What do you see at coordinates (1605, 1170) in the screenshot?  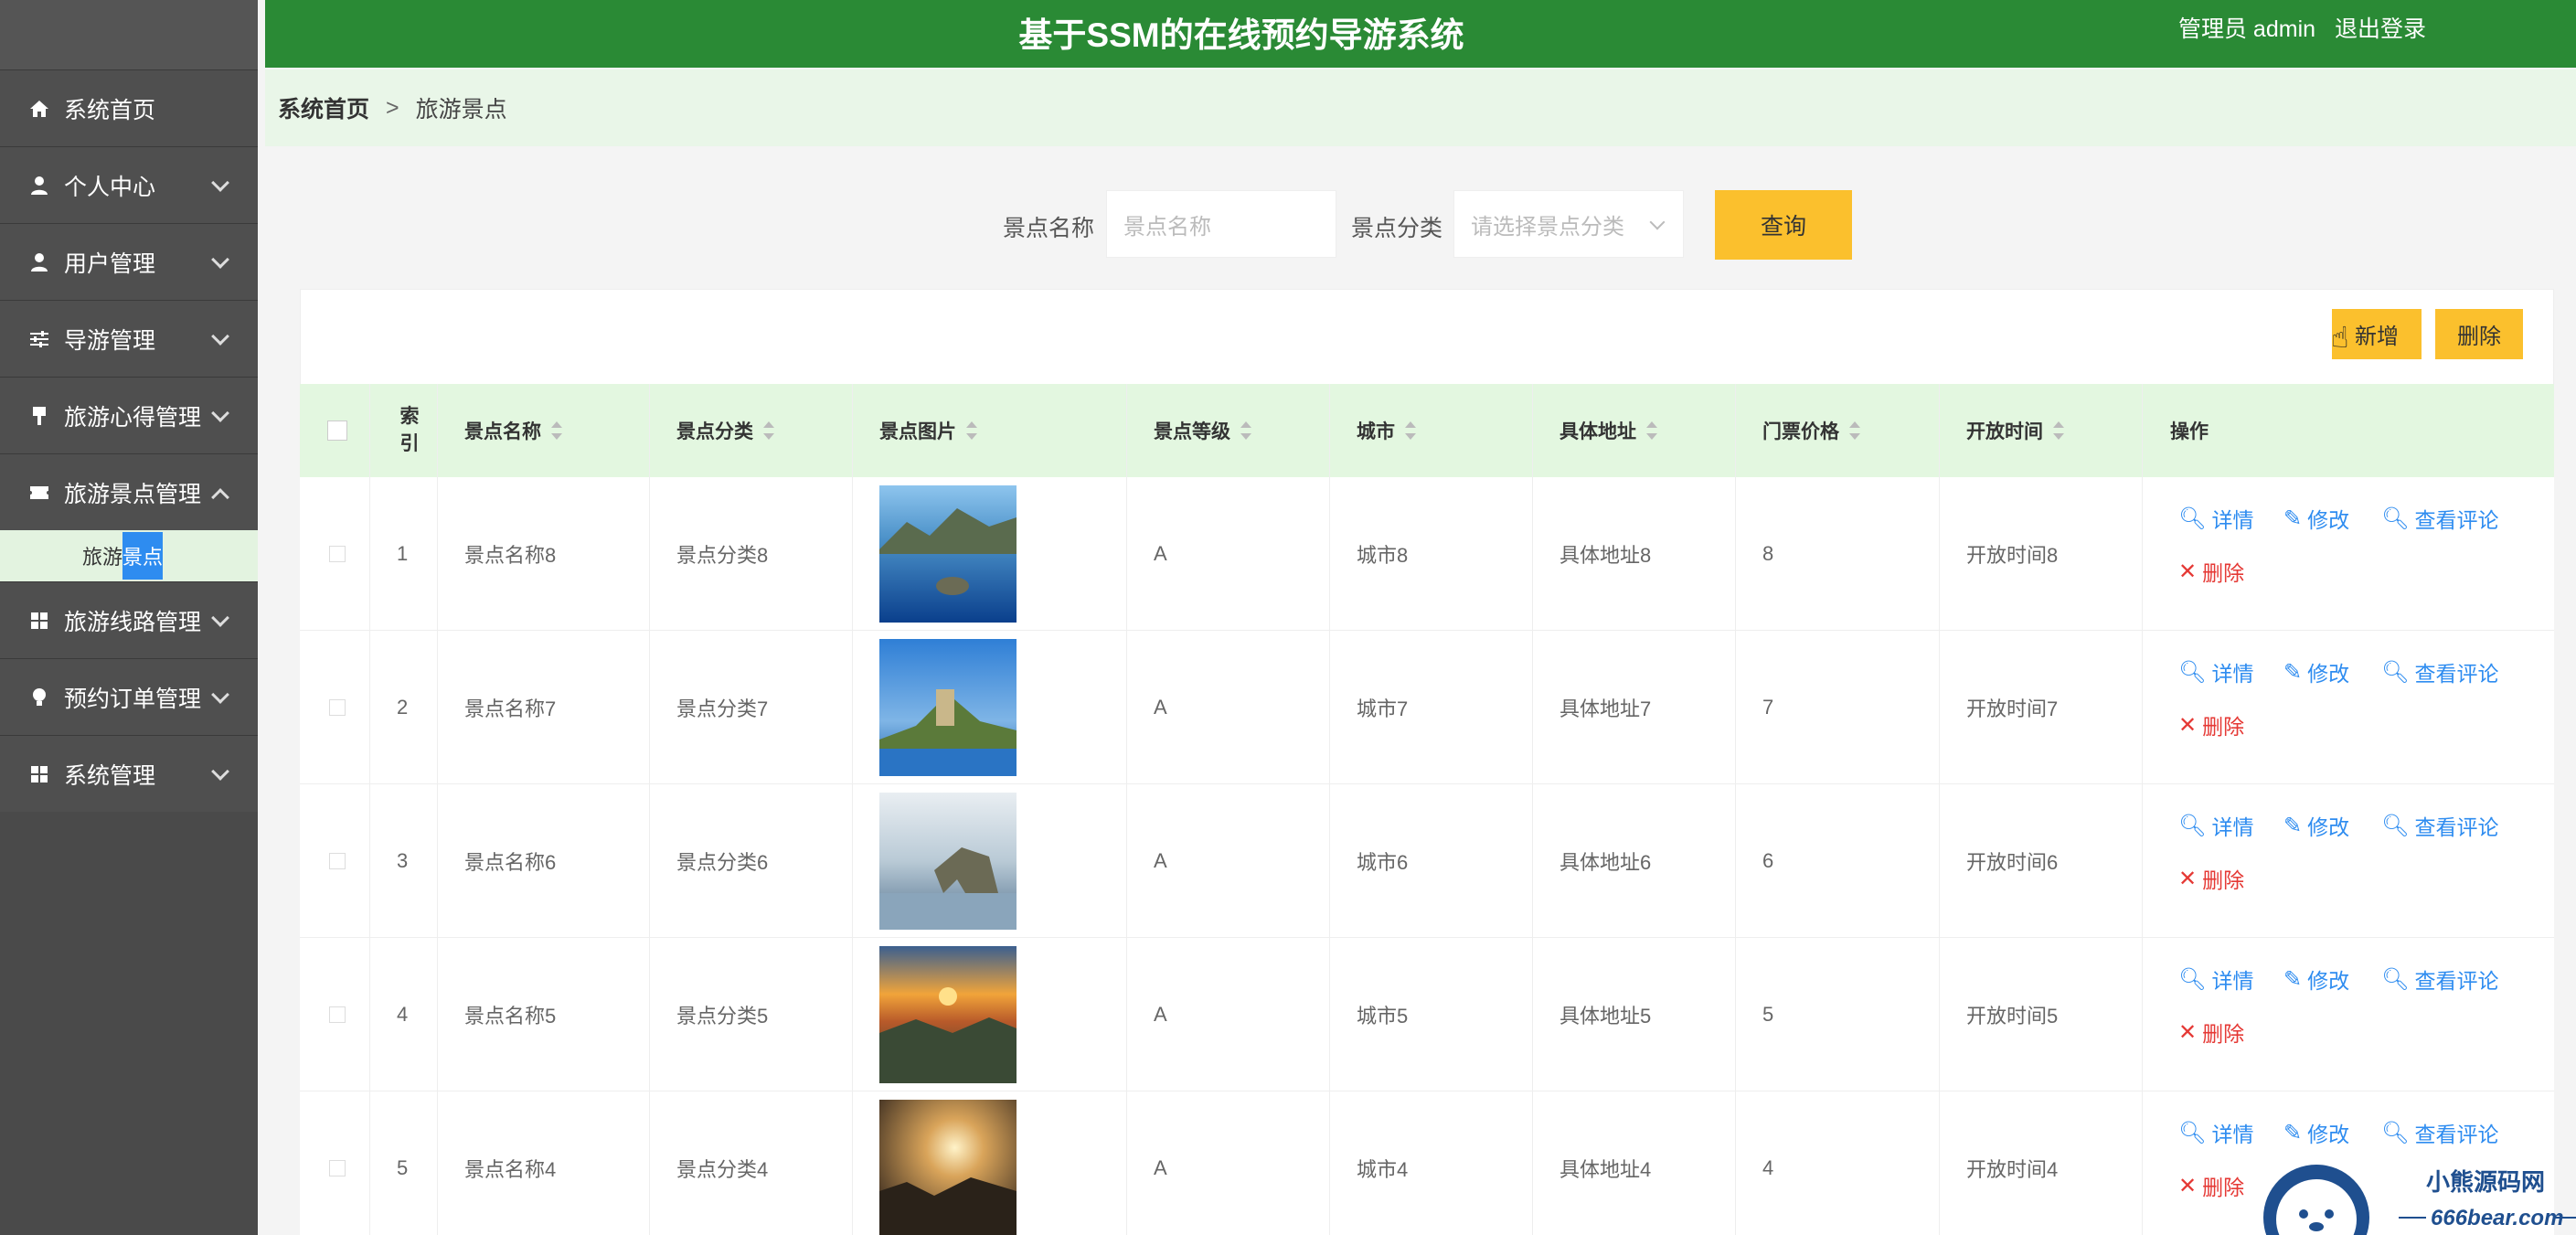 I see `row-address: 具体地址4` at bounding box center [1605, 1170].